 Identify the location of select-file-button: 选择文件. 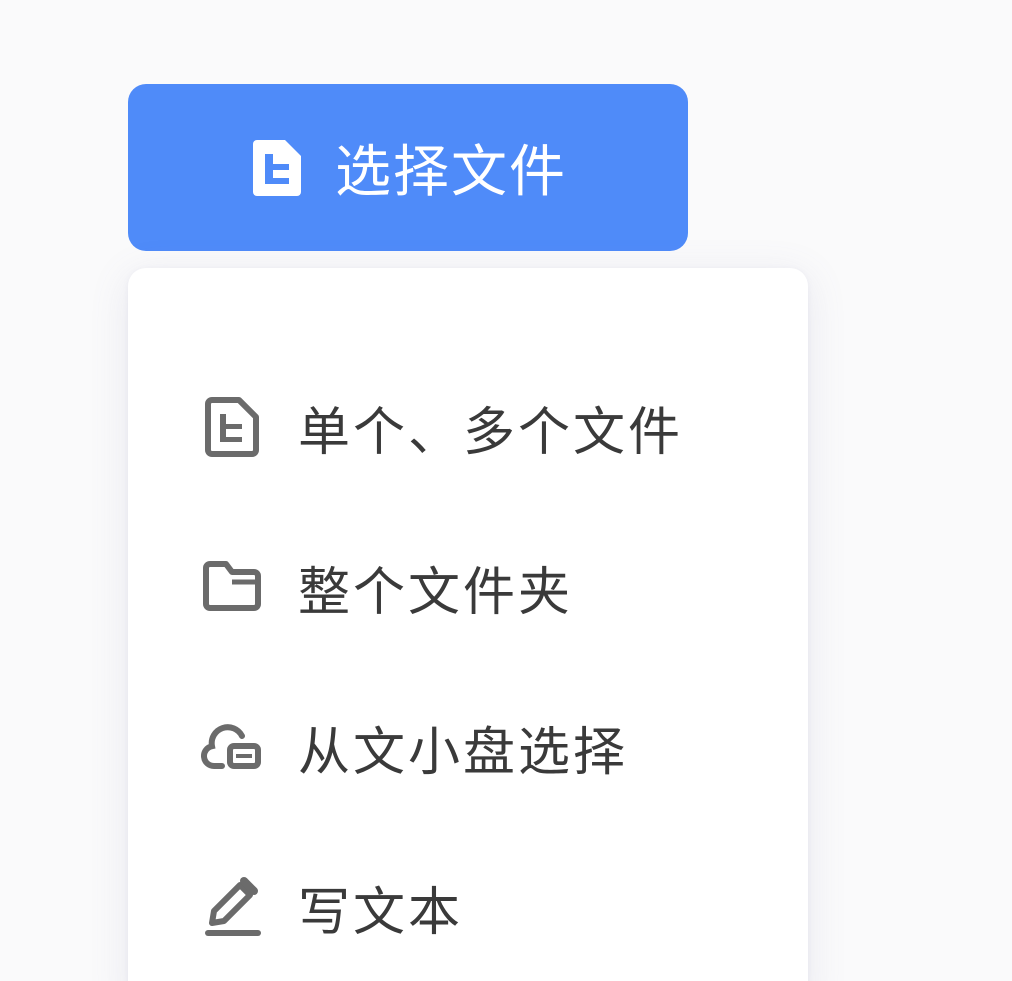
(408, 167).